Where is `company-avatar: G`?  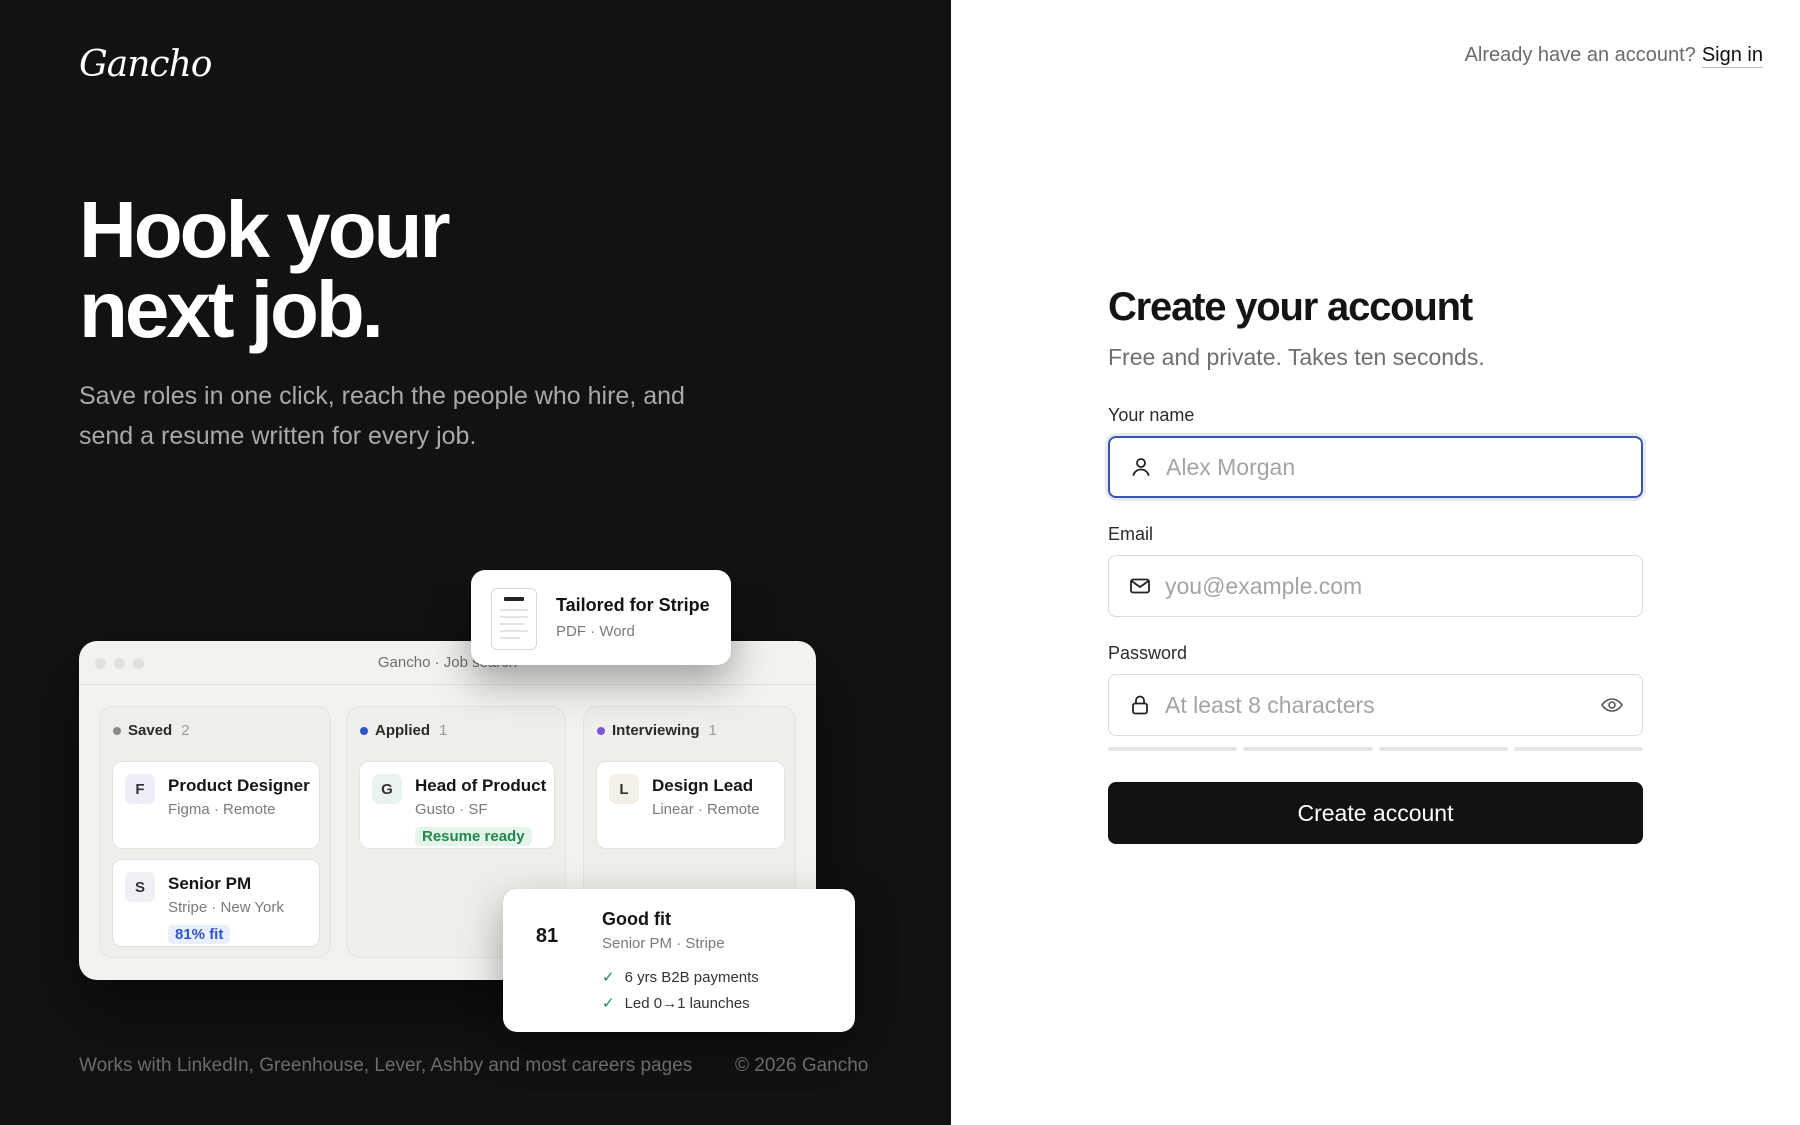
company-avatar: G is located at coordinates (387, 789).